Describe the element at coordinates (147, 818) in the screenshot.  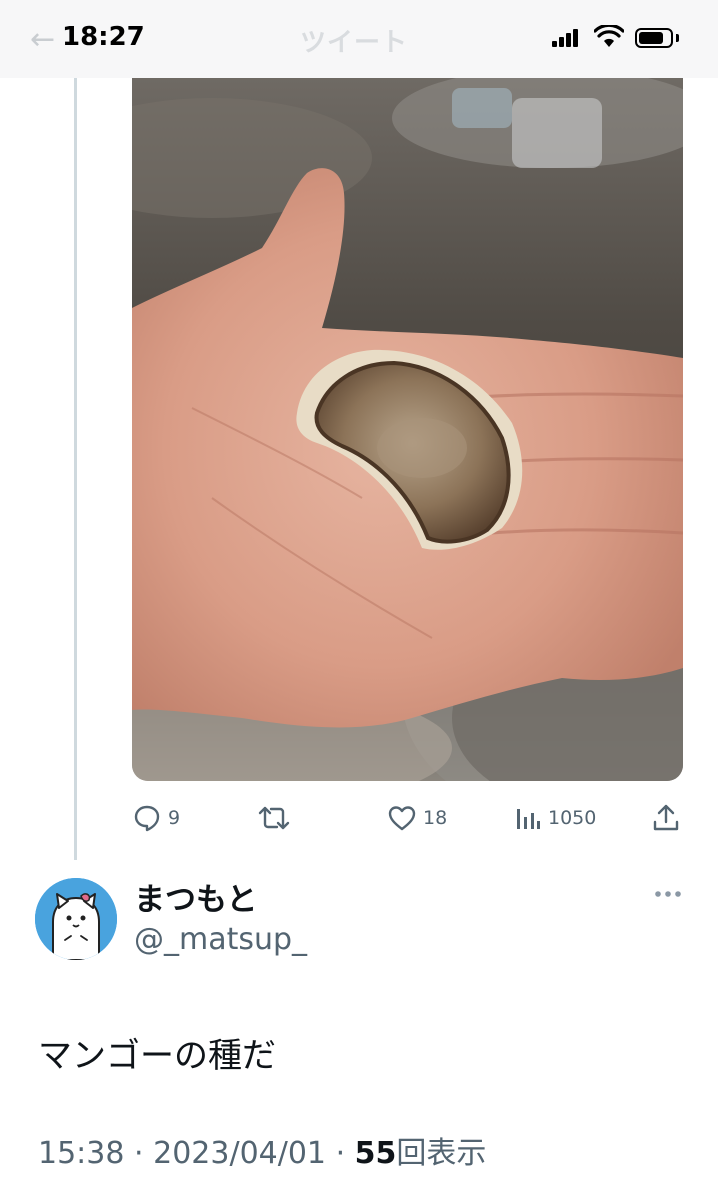
I see `reply-icon` at that location.